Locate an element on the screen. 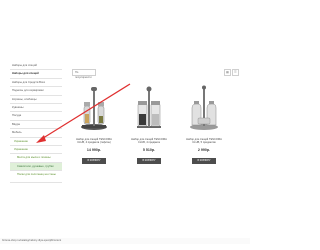 This screenshot has height=250, width=320. grid-icon: ▦ is located at coordinates (227, 72).